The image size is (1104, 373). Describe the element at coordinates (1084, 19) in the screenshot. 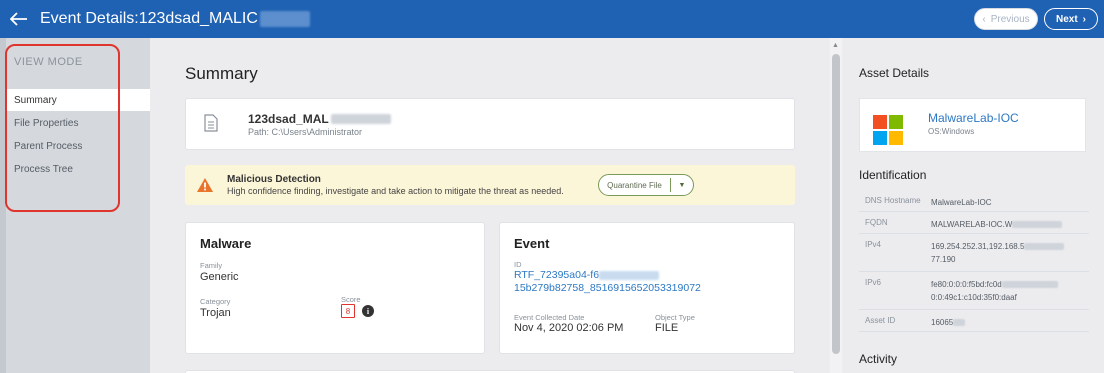

I see `chevron-right-icon: ›` at that location.